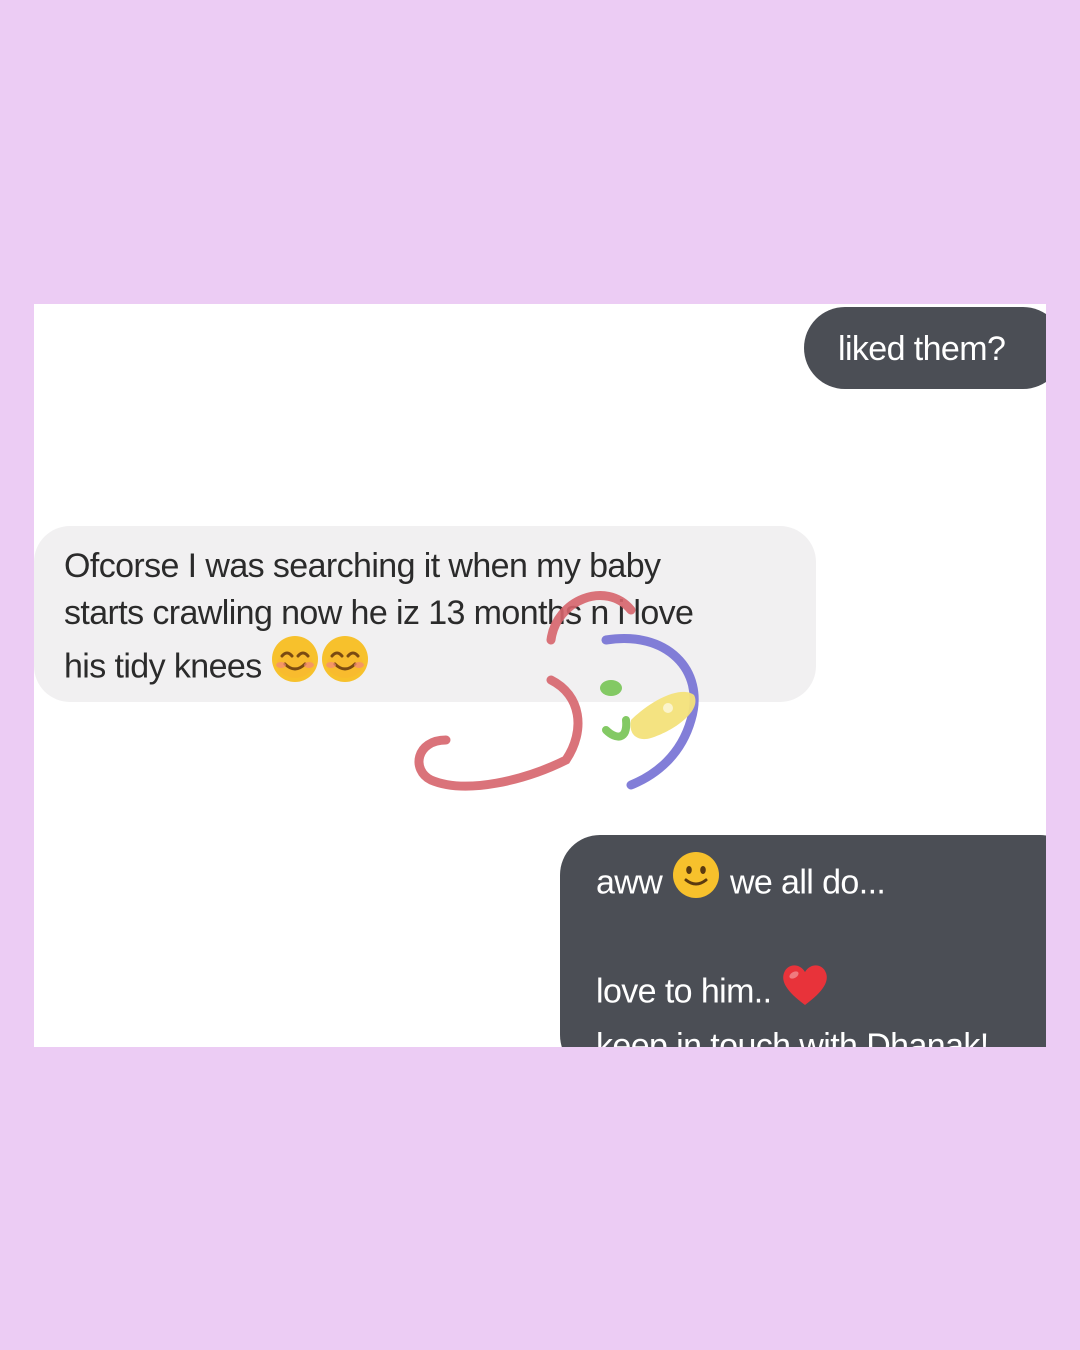 The height and width of the screenshot is (1350, 1080). Describe the element at coordinates (684, 991) in the screenshot. I see `message-text: love to him..` at that location.